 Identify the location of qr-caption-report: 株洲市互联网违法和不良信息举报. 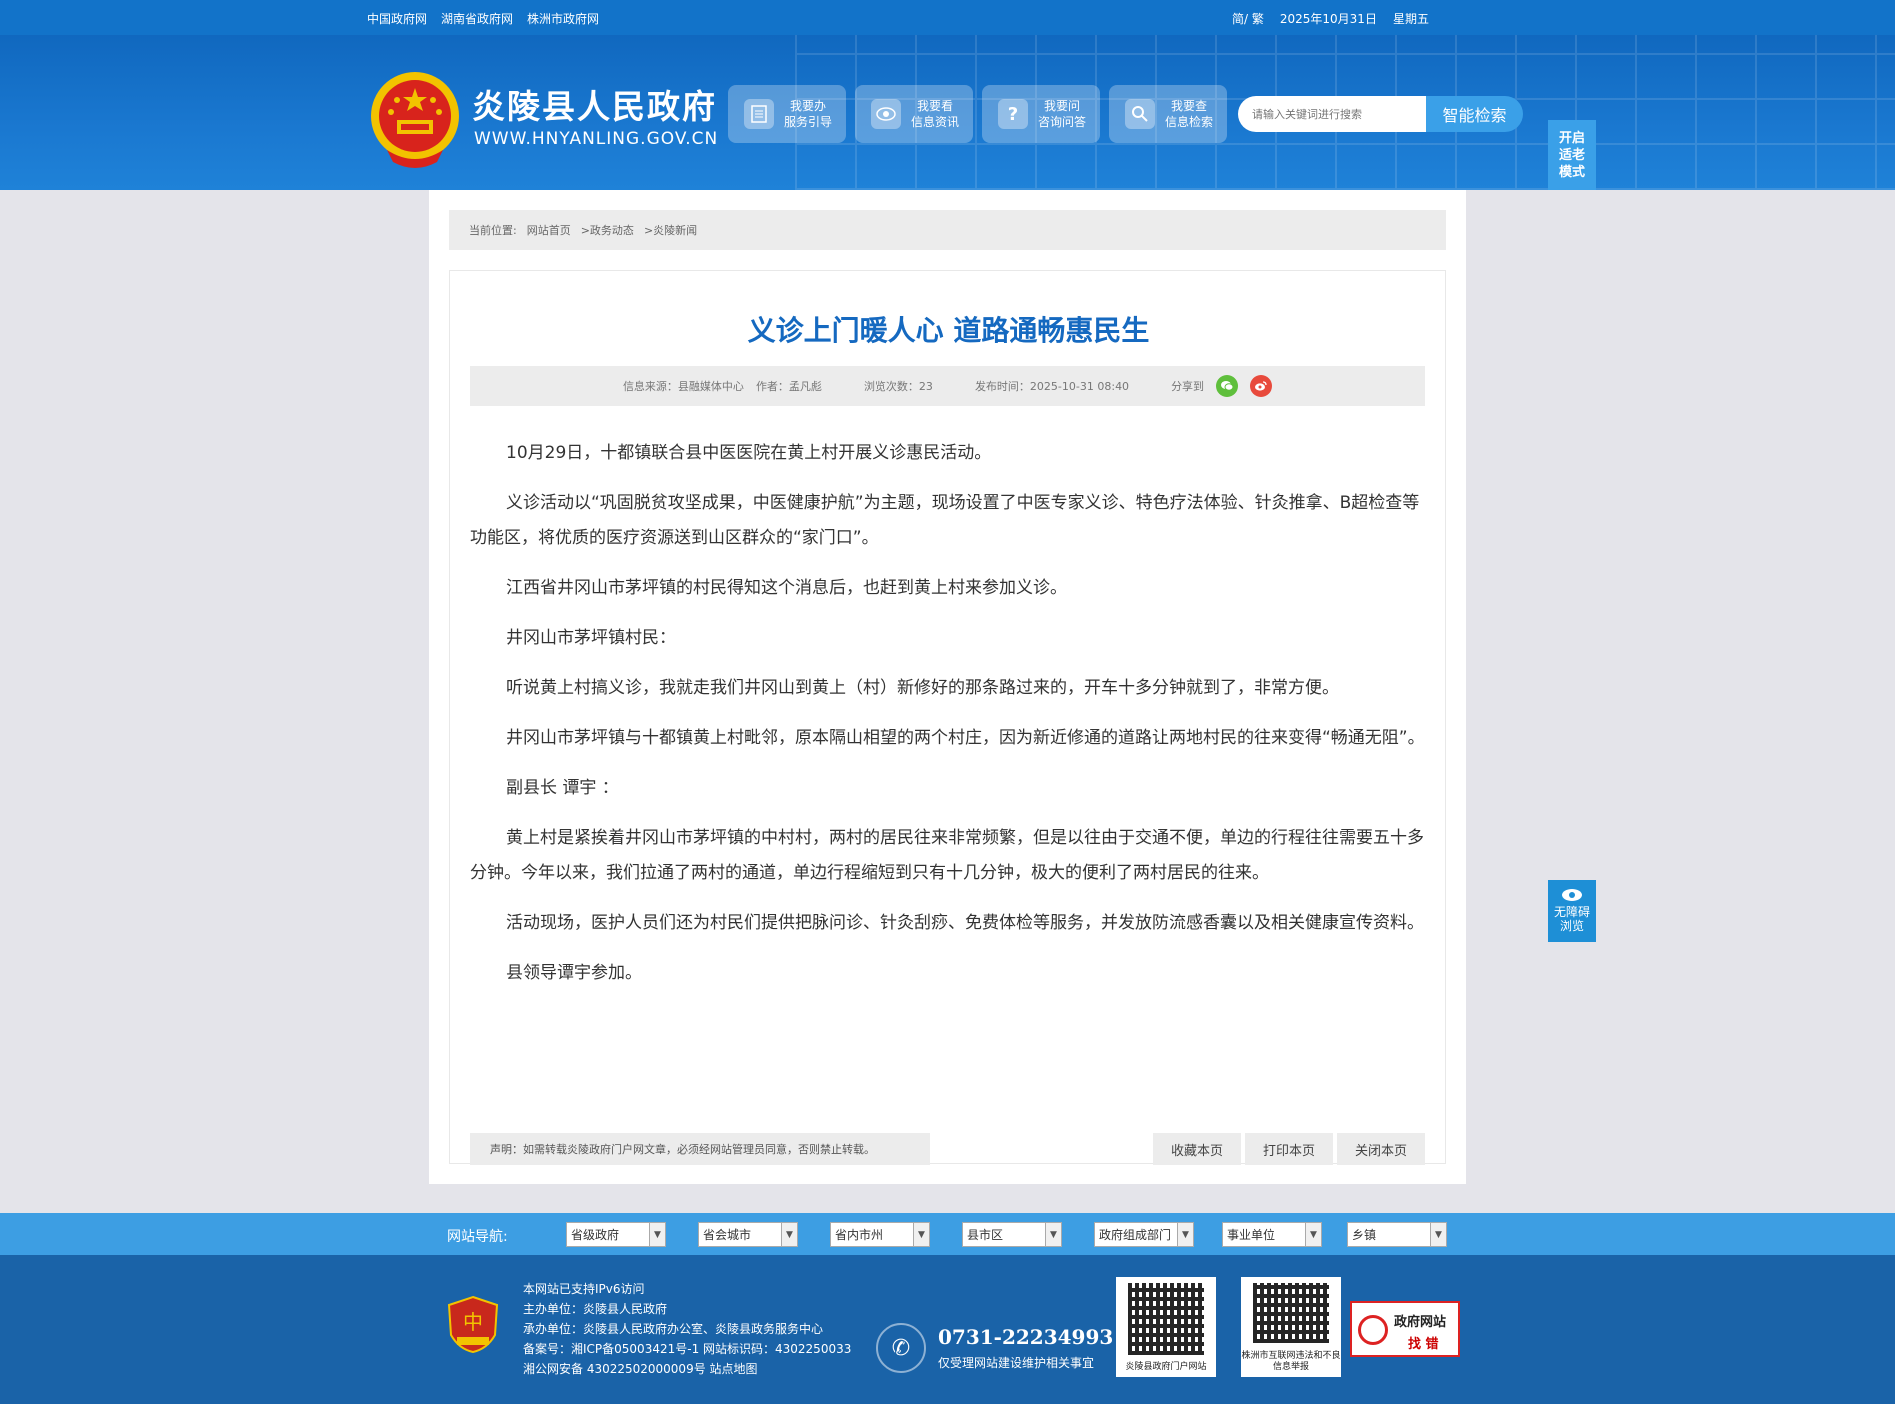
(1291, 1361).